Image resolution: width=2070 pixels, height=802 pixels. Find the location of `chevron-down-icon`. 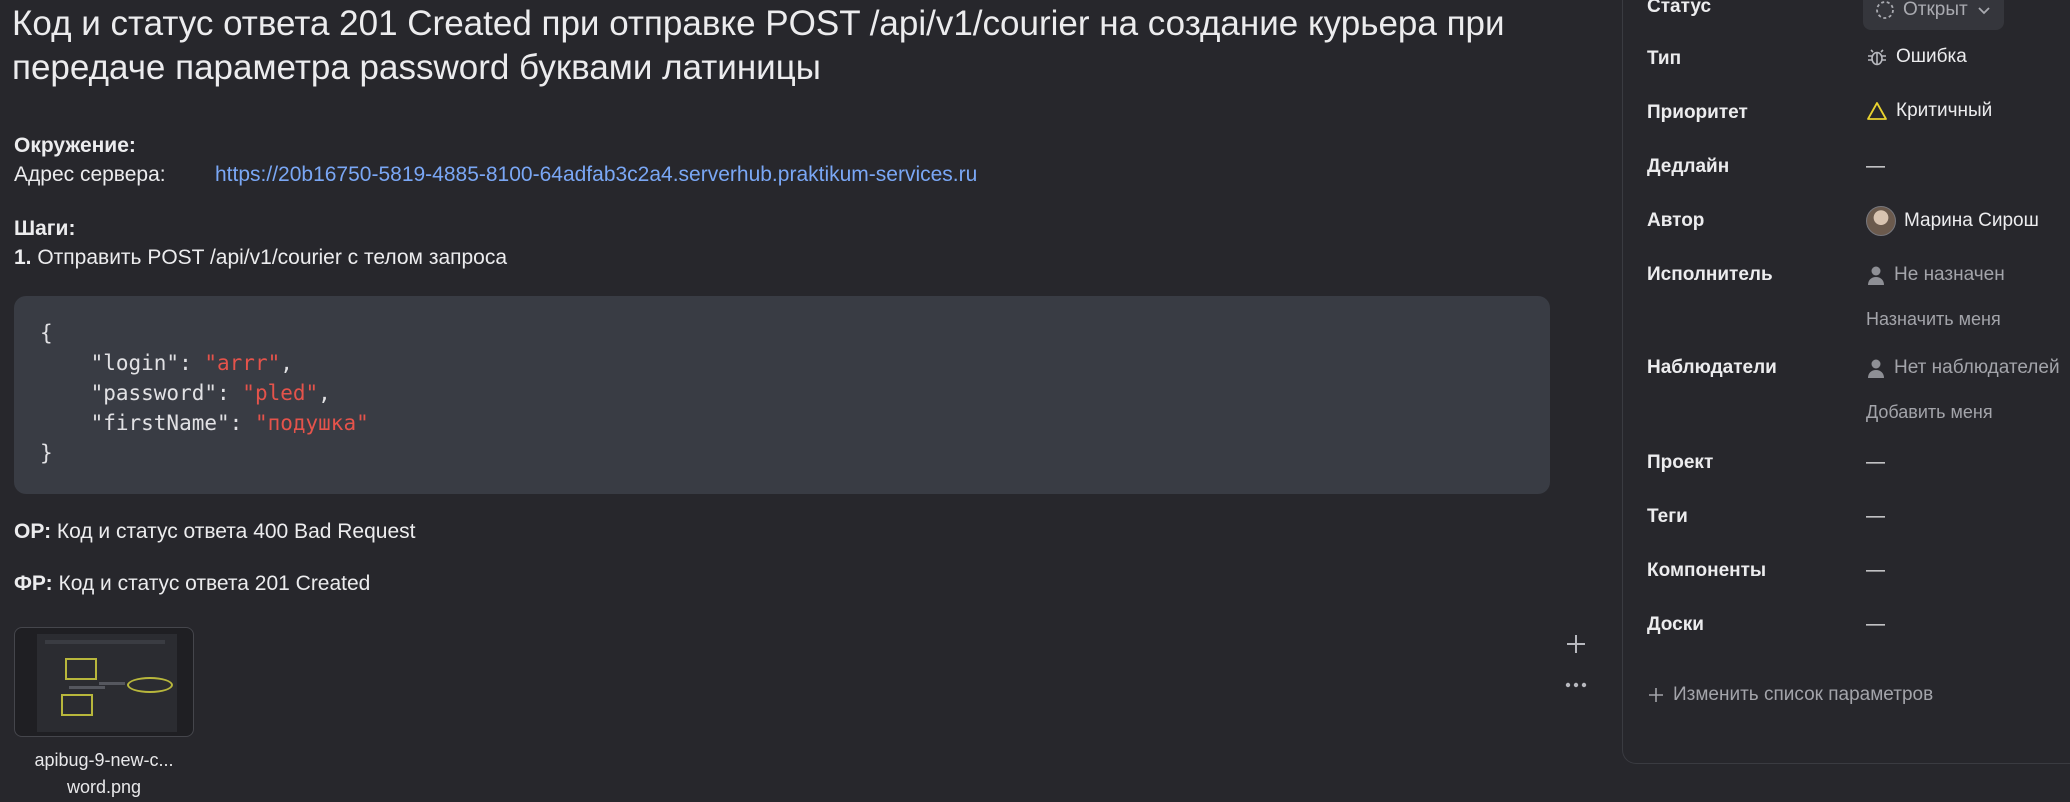

chevron-down-icon is located at coordinates (1984, 11).